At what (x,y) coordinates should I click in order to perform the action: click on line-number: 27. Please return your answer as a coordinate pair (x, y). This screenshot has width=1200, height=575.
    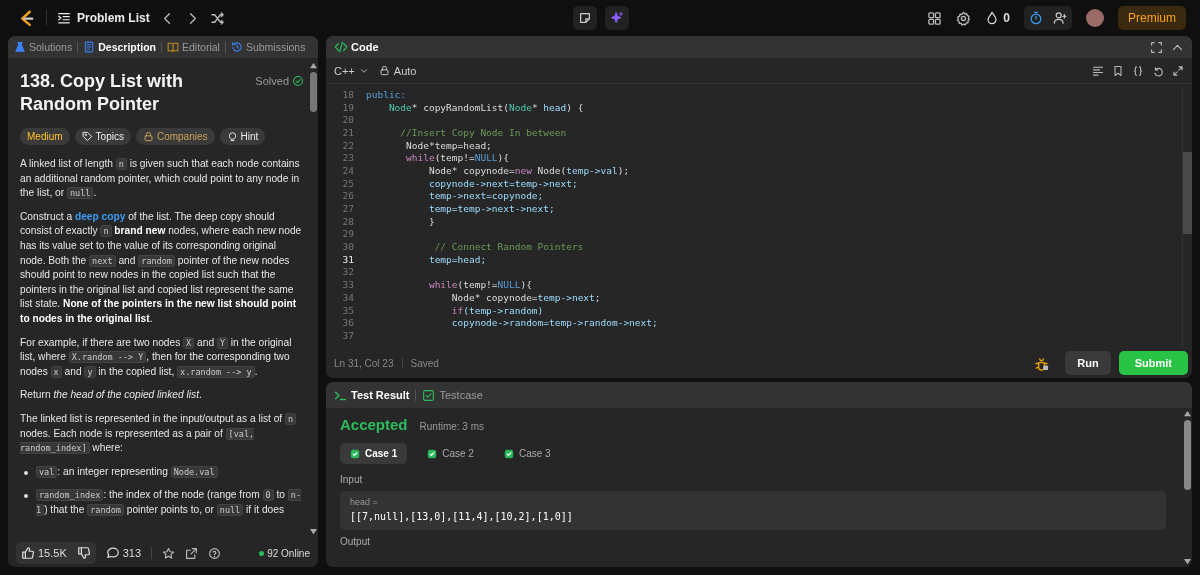
    Looking at the image, I should click on (347, 209).